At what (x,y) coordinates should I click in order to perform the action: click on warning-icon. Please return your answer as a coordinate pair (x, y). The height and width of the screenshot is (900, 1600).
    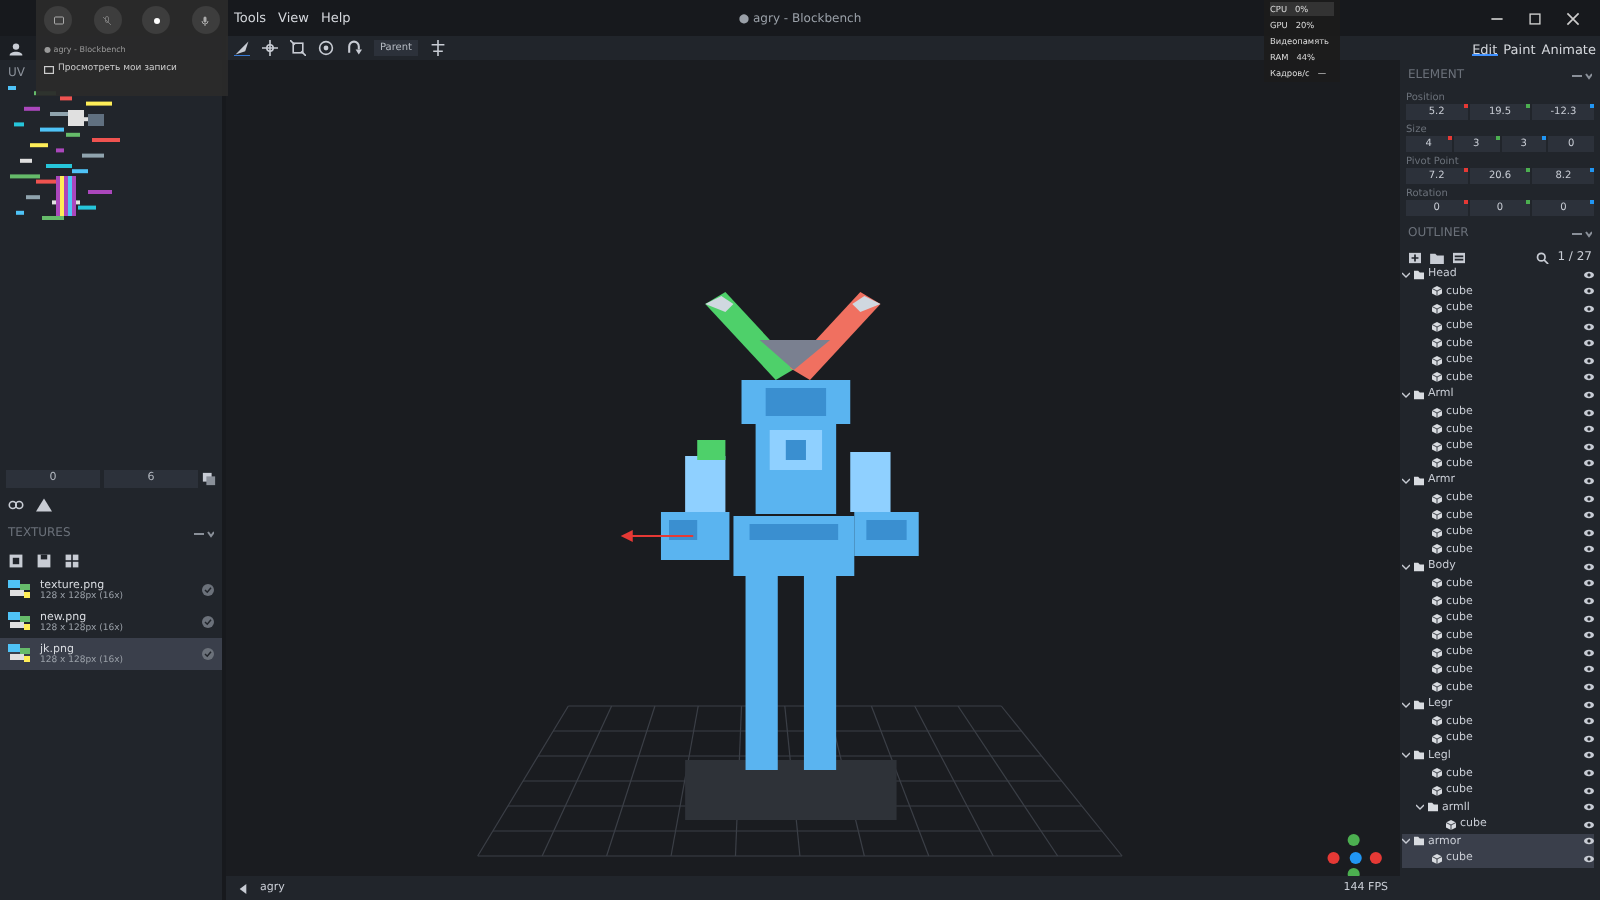
    Looking at the image, I should click on (44, 505).